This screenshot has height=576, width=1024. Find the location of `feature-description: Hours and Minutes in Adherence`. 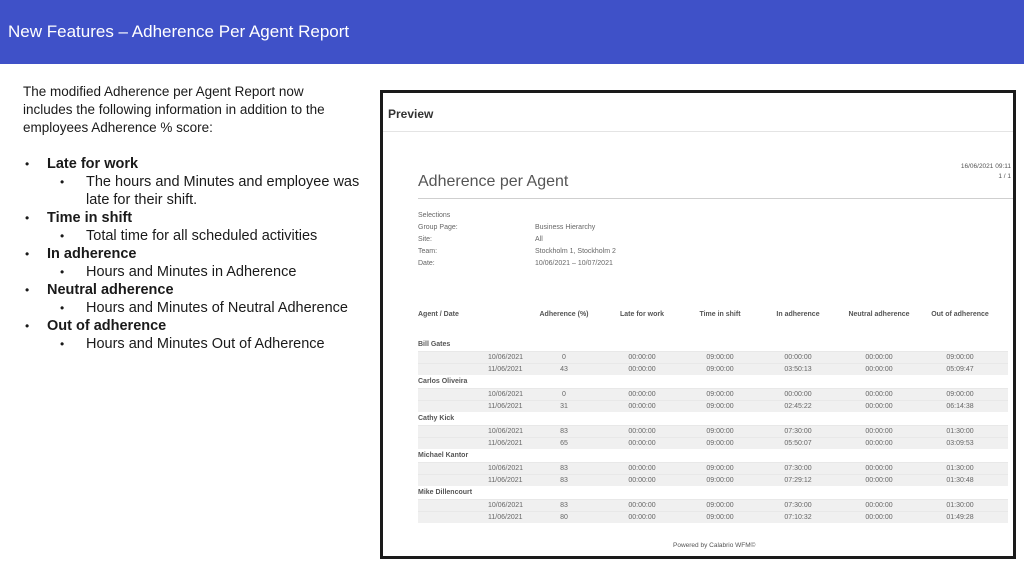

feature-description: Hours and Minutes in Adherence is located at coordinates (205, 272).